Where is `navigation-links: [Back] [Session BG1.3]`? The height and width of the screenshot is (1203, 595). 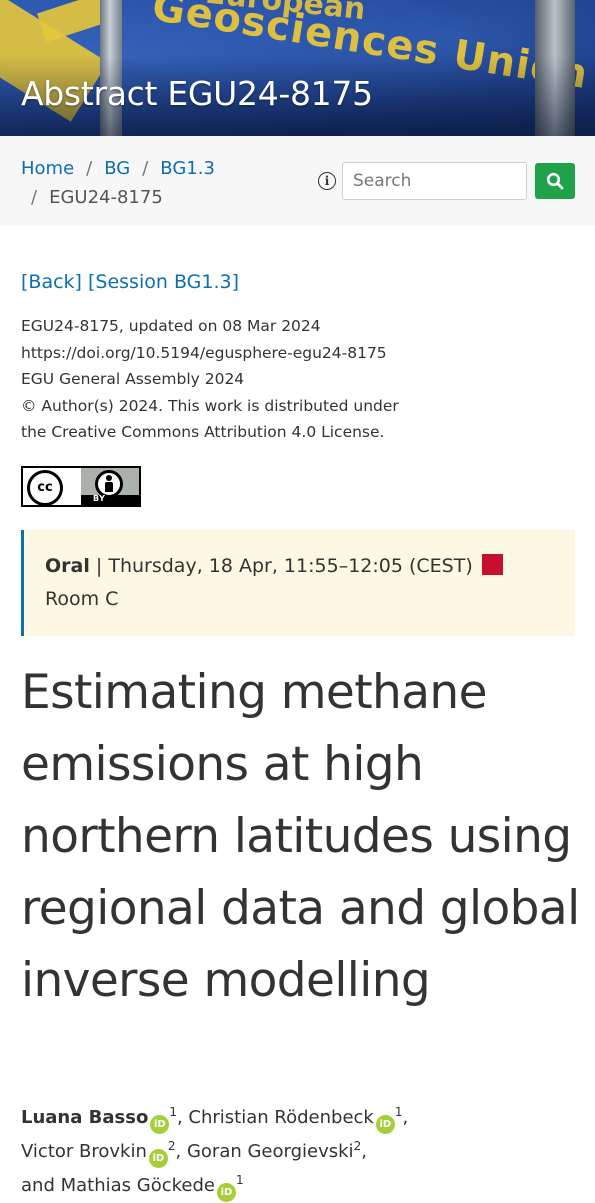 navigation-links: [Back] [Session BG1.3] is located at coordinates (130, 282).